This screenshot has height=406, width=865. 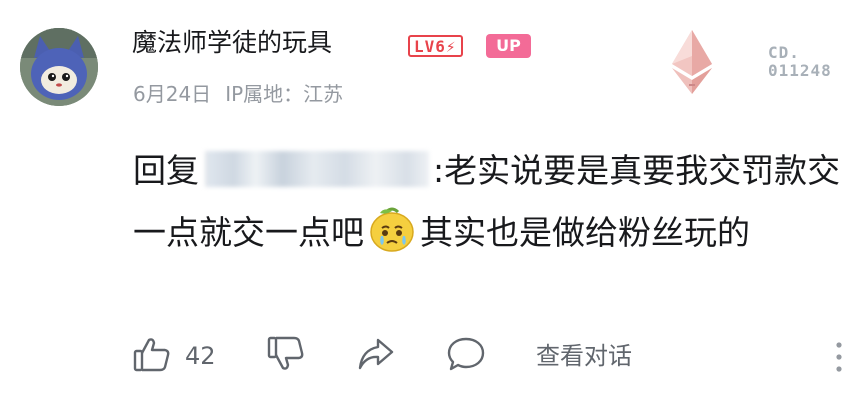 I want to click on like-count: 42, so click(x=200, y=356).